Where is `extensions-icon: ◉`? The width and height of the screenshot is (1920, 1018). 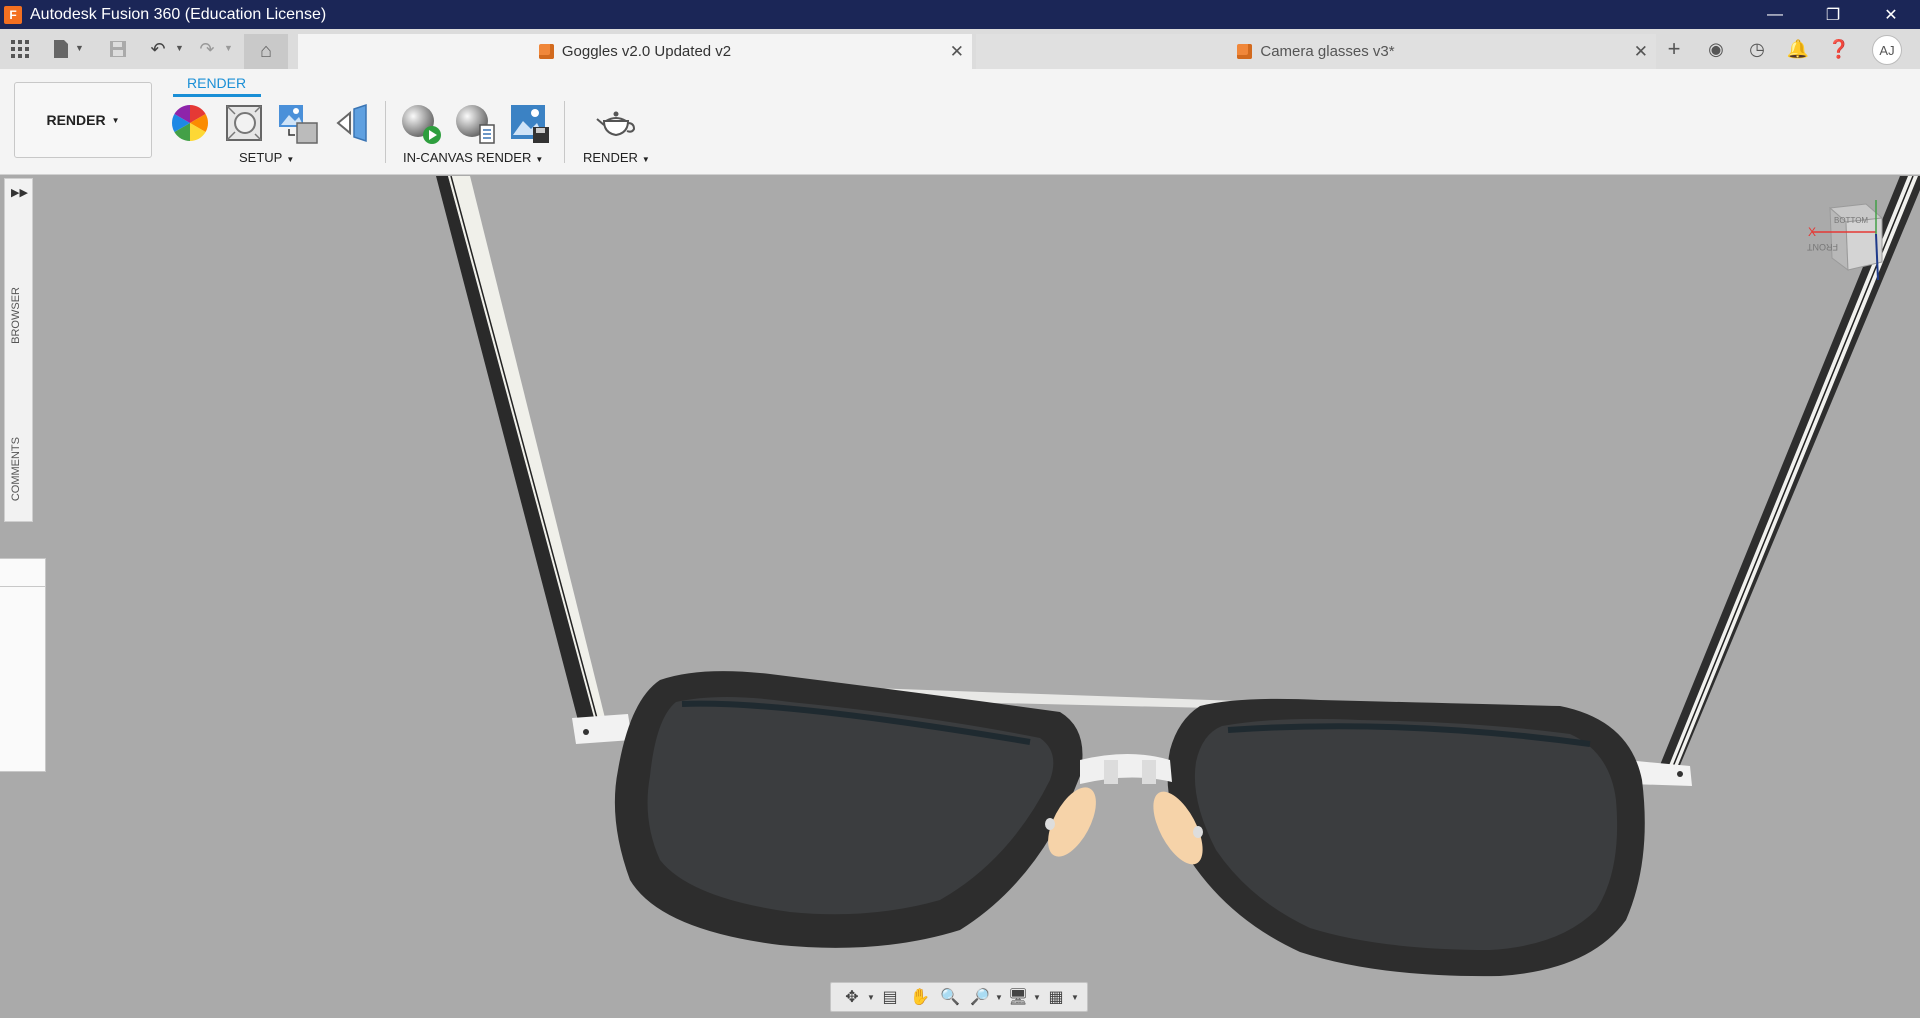
extensions-icon: ◉ is located at coordinates (1716, 49).